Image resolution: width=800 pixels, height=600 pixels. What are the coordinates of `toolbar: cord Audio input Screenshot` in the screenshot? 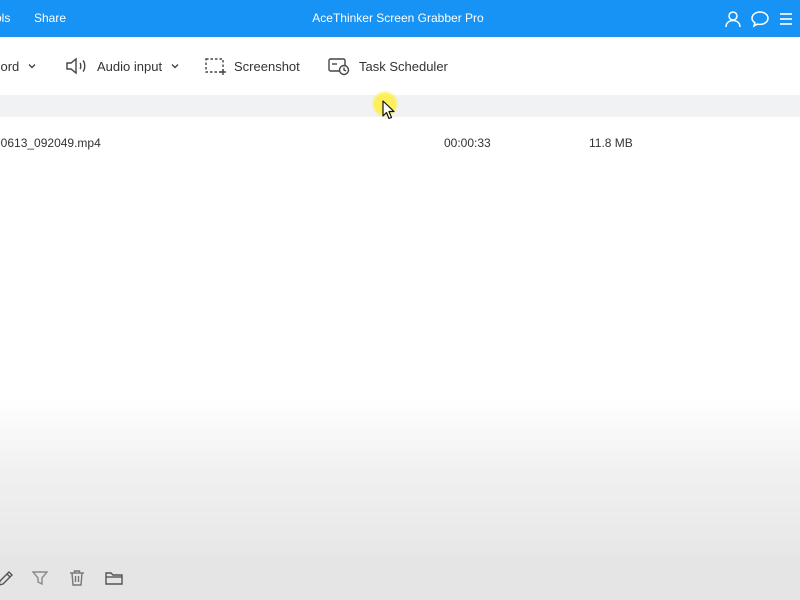 It's located at (400, 66).